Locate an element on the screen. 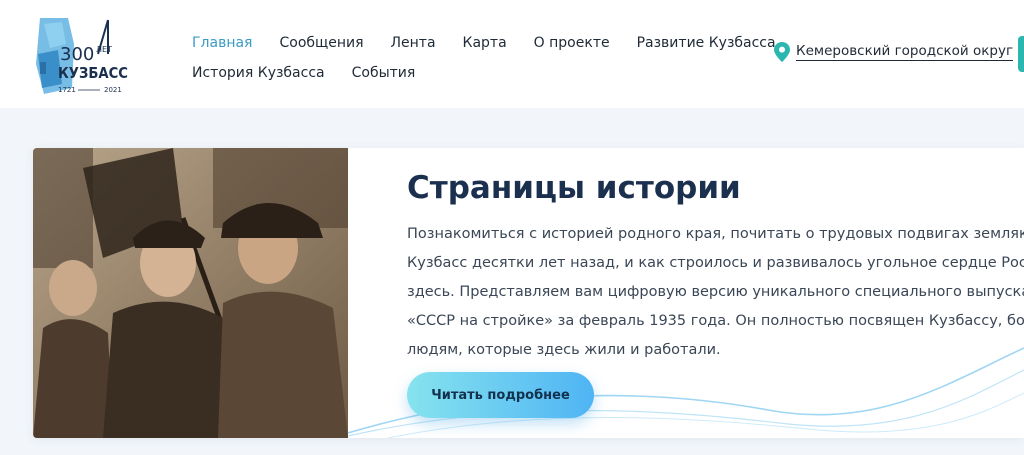  nav-item-development: Развитие Кузбасса is located at coordinates (706, 43).